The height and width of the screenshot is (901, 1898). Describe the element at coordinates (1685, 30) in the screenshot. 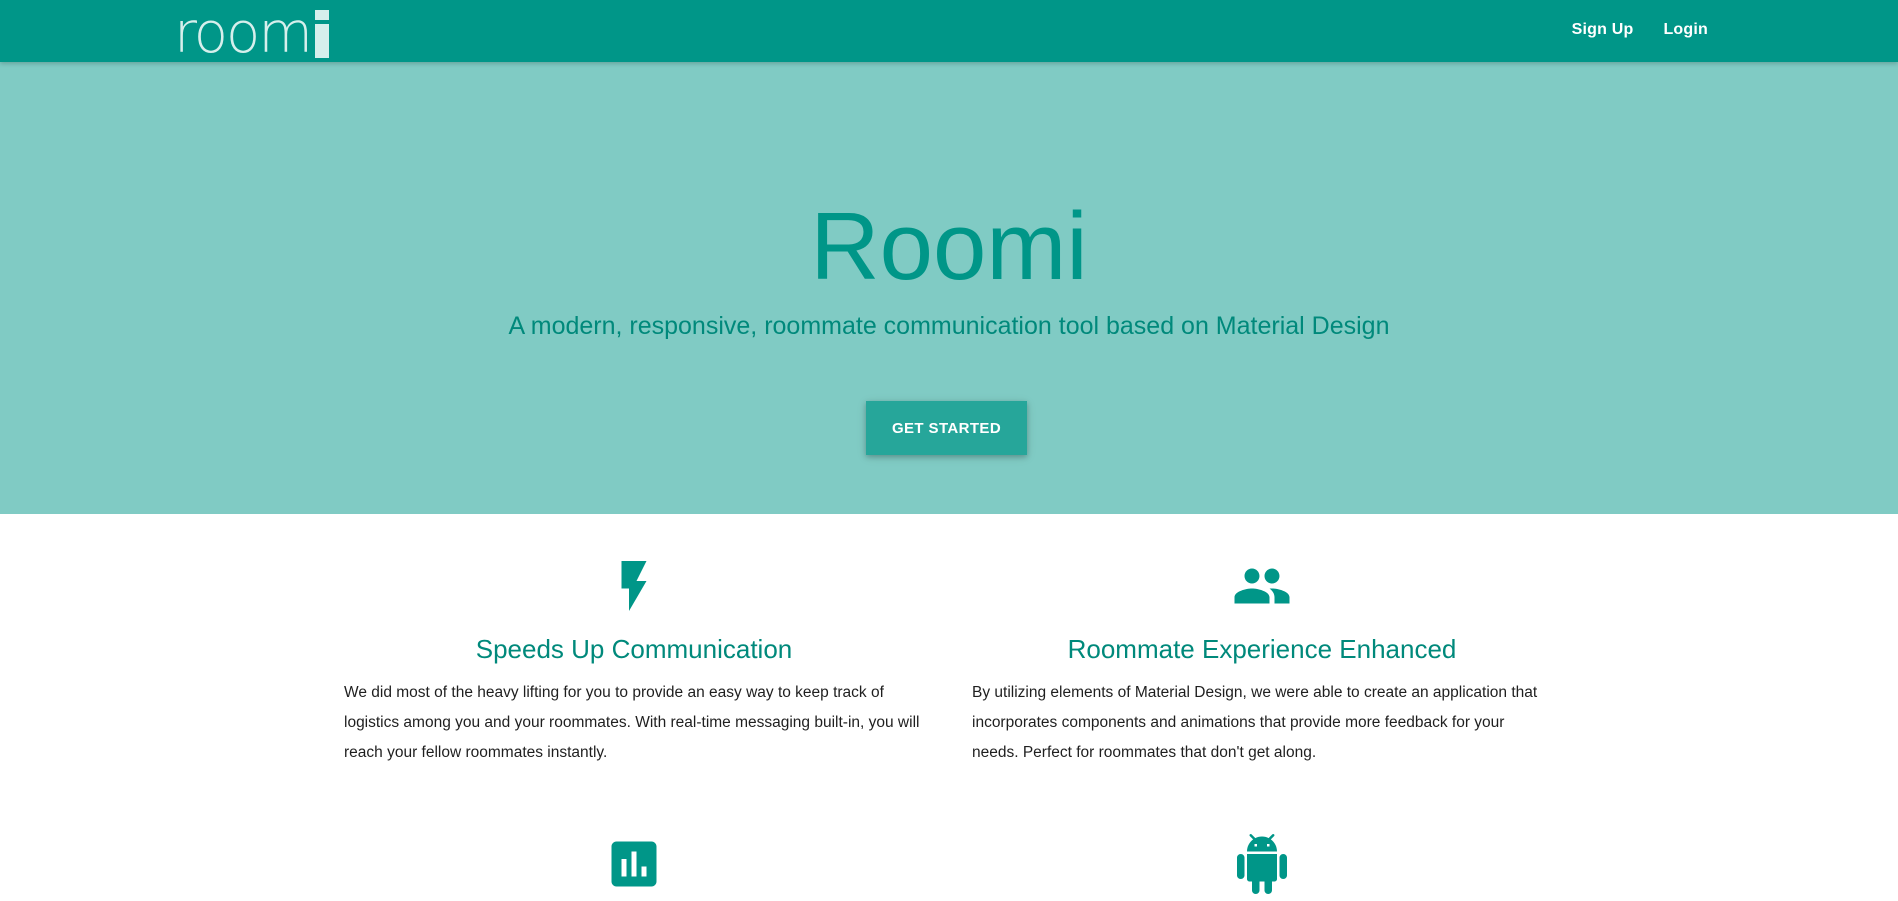

I see `login-link: Login` at that location.